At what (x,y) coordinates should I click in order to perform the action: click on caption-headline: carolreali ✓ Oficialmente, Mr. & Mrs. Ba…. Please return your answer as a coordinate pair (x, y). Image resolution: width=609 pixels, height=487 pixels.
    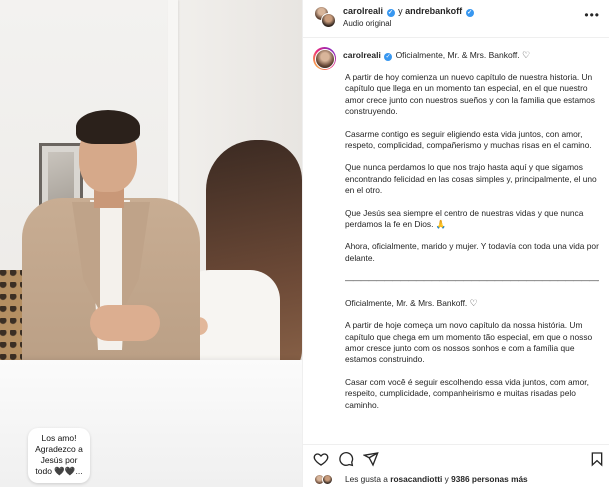
    Looking at the image, I should click on (437, 55).